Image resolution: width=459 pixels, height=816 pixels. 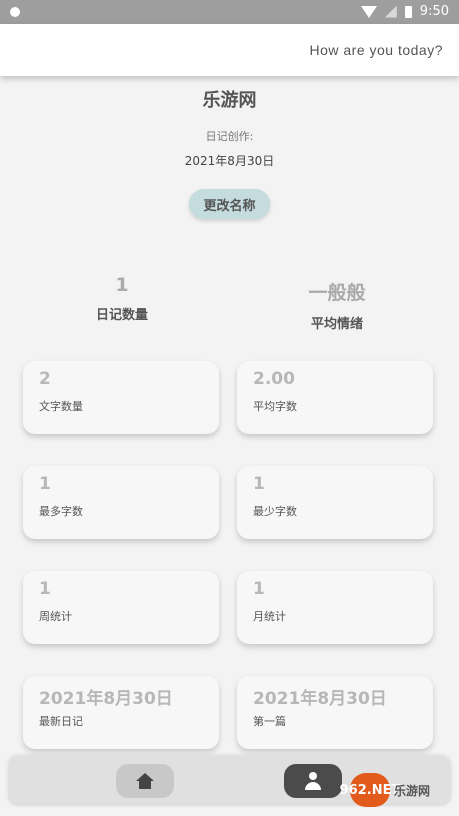 I want to click on stat-card-min-words: 1 最少字数, so click(x=335, y=502).